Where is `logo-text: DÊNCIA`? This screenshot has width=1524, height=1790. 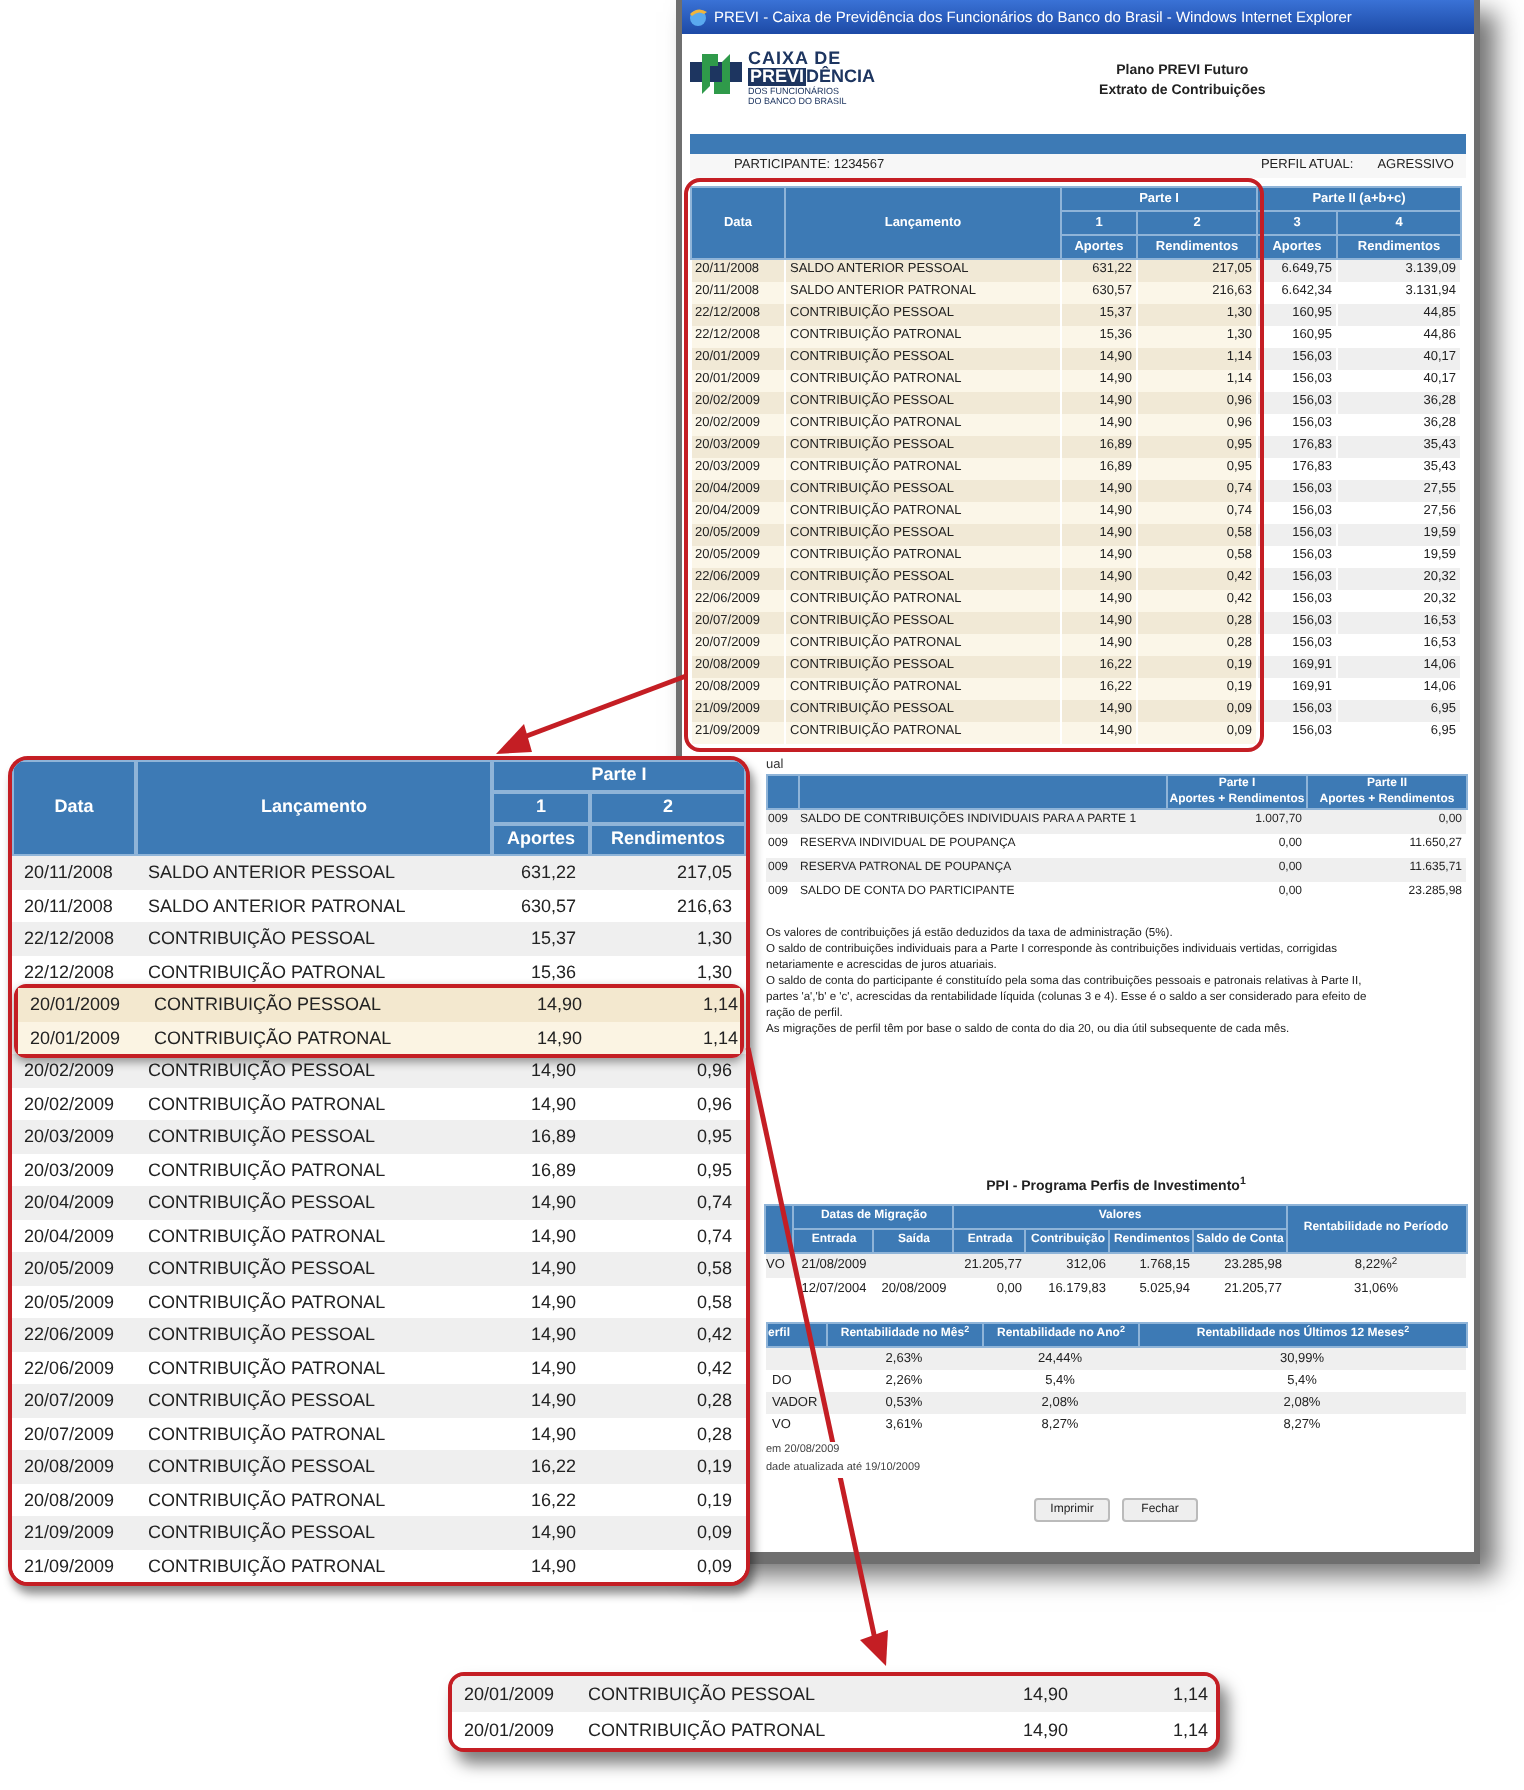 logo-text: DÊNCIA is located at coordinates (841, 77).